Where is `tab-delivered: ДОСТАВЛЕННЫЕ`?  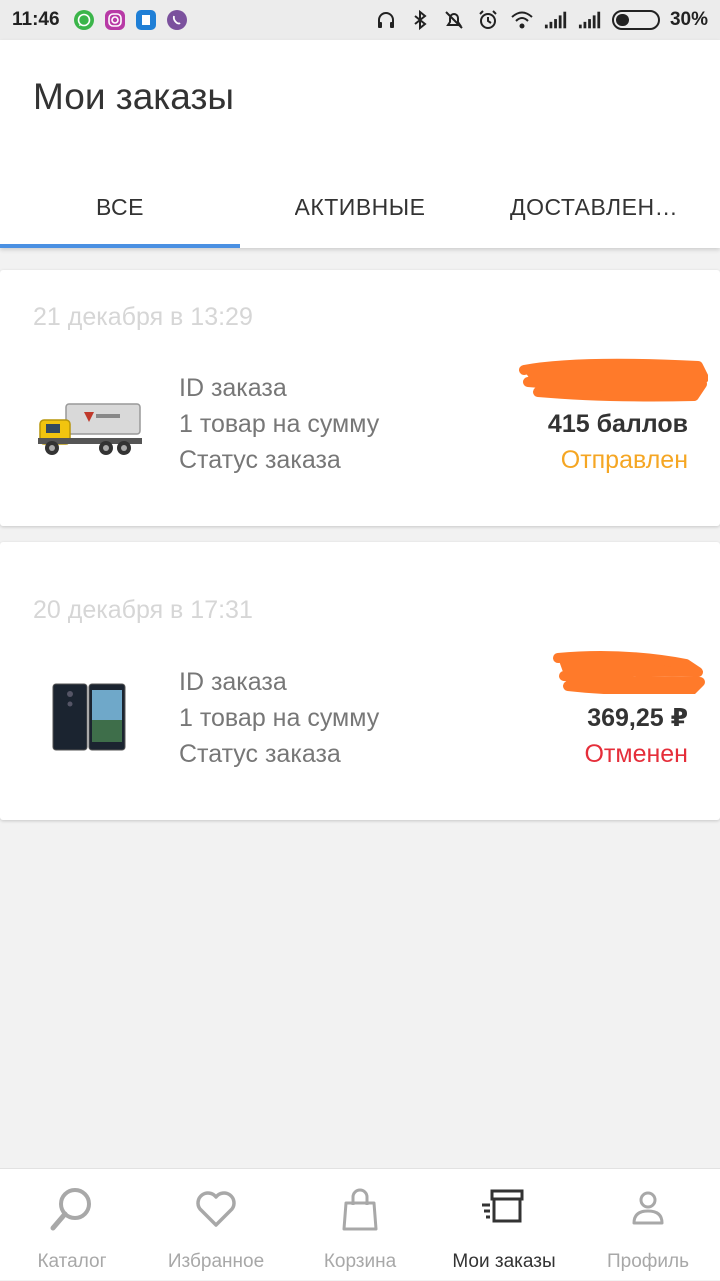 tab-delivered: ДОСТАВЛЕННЫЕ is located at coordinates (600, 207).